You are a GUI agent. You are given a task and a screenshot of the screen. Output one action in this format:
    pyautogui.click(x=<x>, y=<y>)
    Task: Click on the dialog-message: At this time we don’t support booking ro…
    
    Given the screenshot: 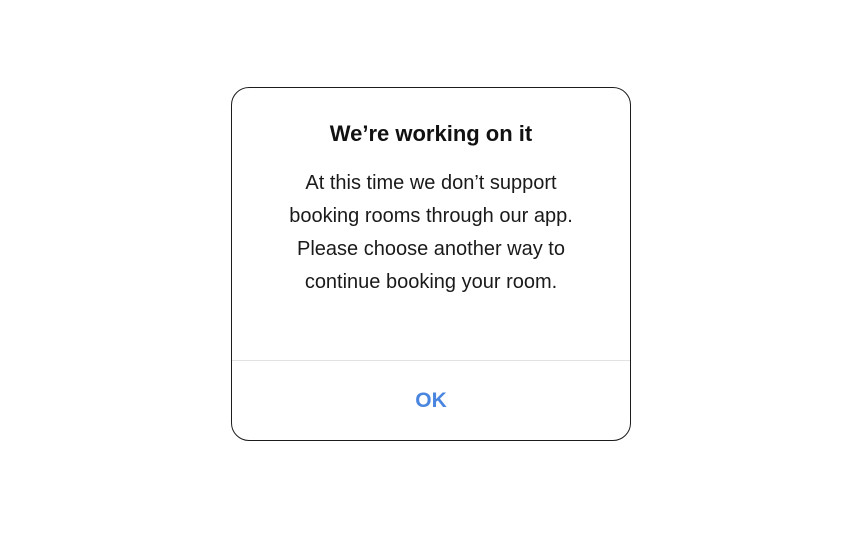 What is the action you would take?
    pyautogui.click(x=431, y=233)
    